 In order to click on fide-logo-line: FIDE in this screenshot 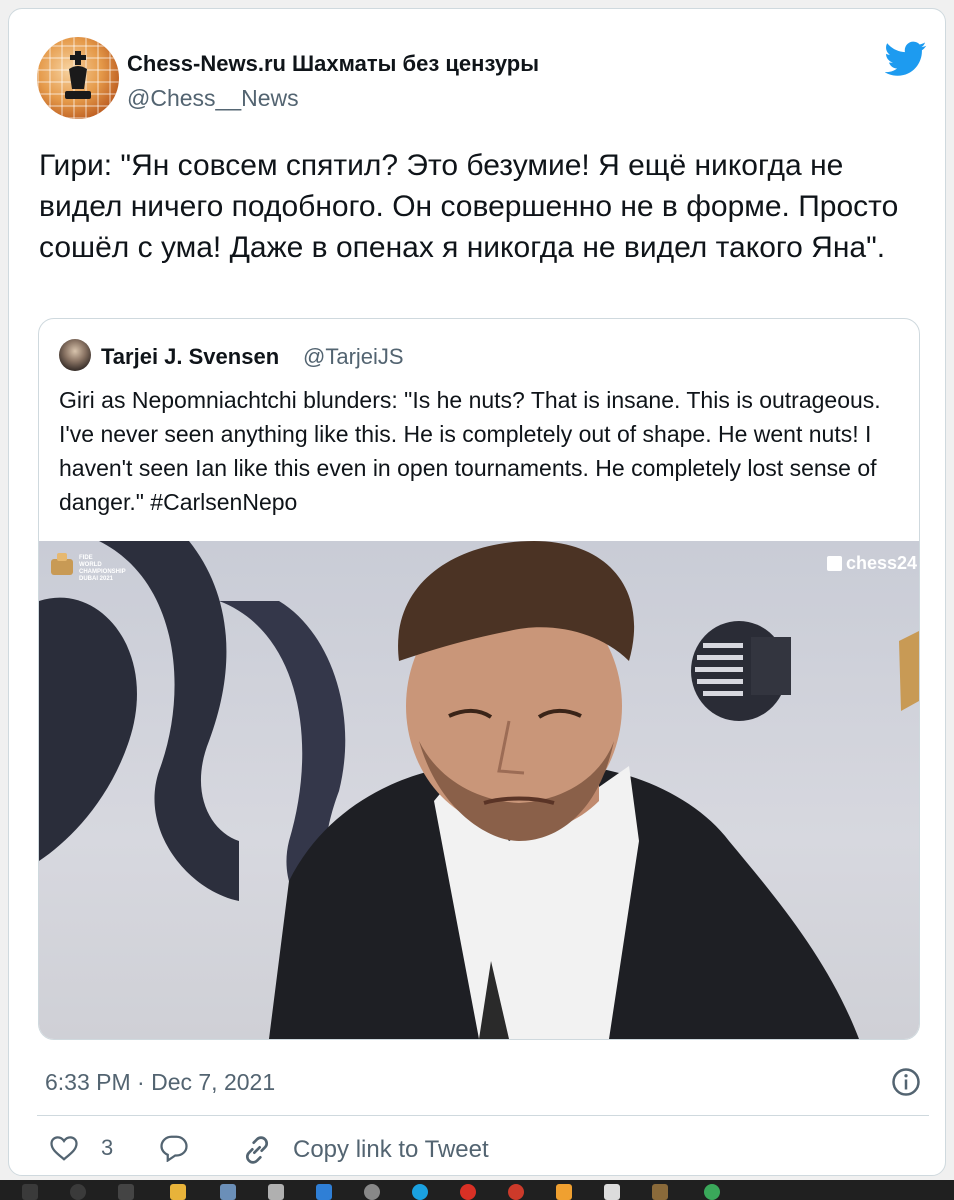, I will do `click(86, 558)`.